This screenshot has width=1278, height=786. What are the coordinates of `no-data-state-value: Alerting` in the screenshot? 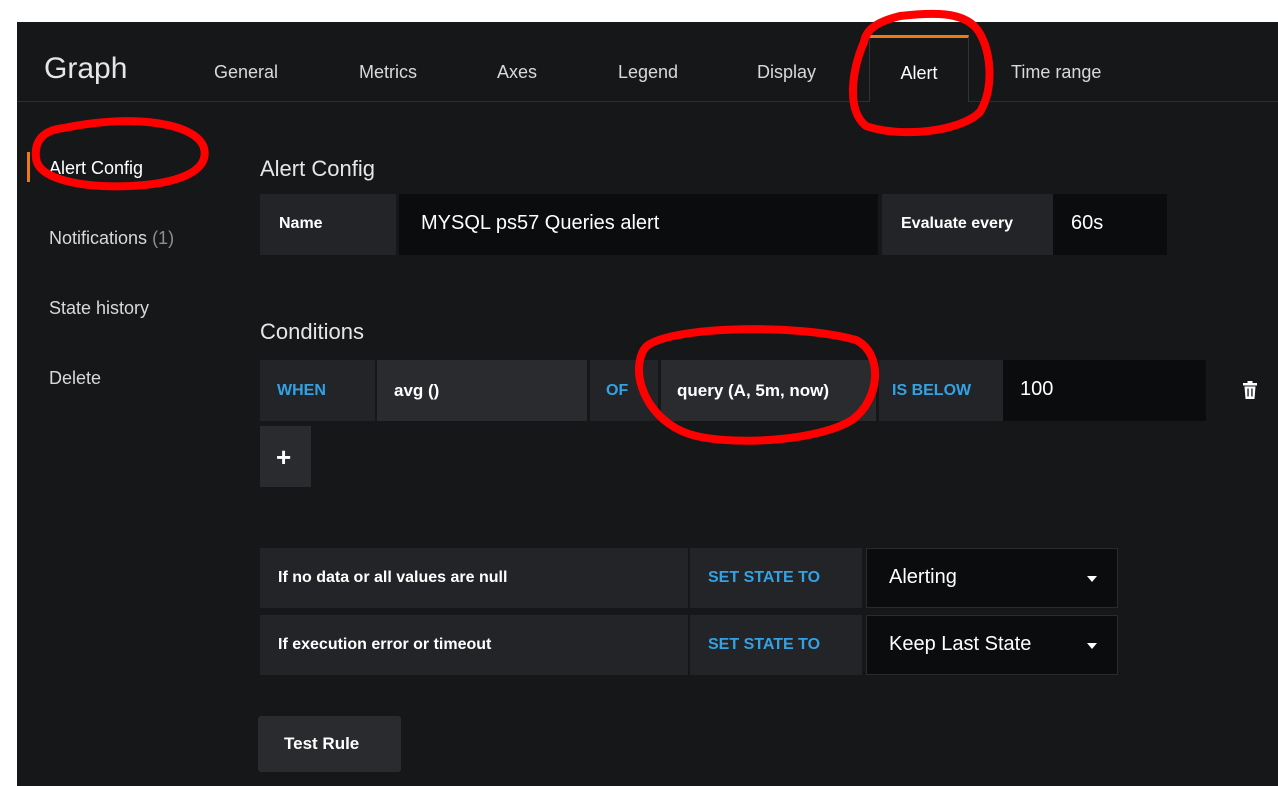 It's located at (923, 577).